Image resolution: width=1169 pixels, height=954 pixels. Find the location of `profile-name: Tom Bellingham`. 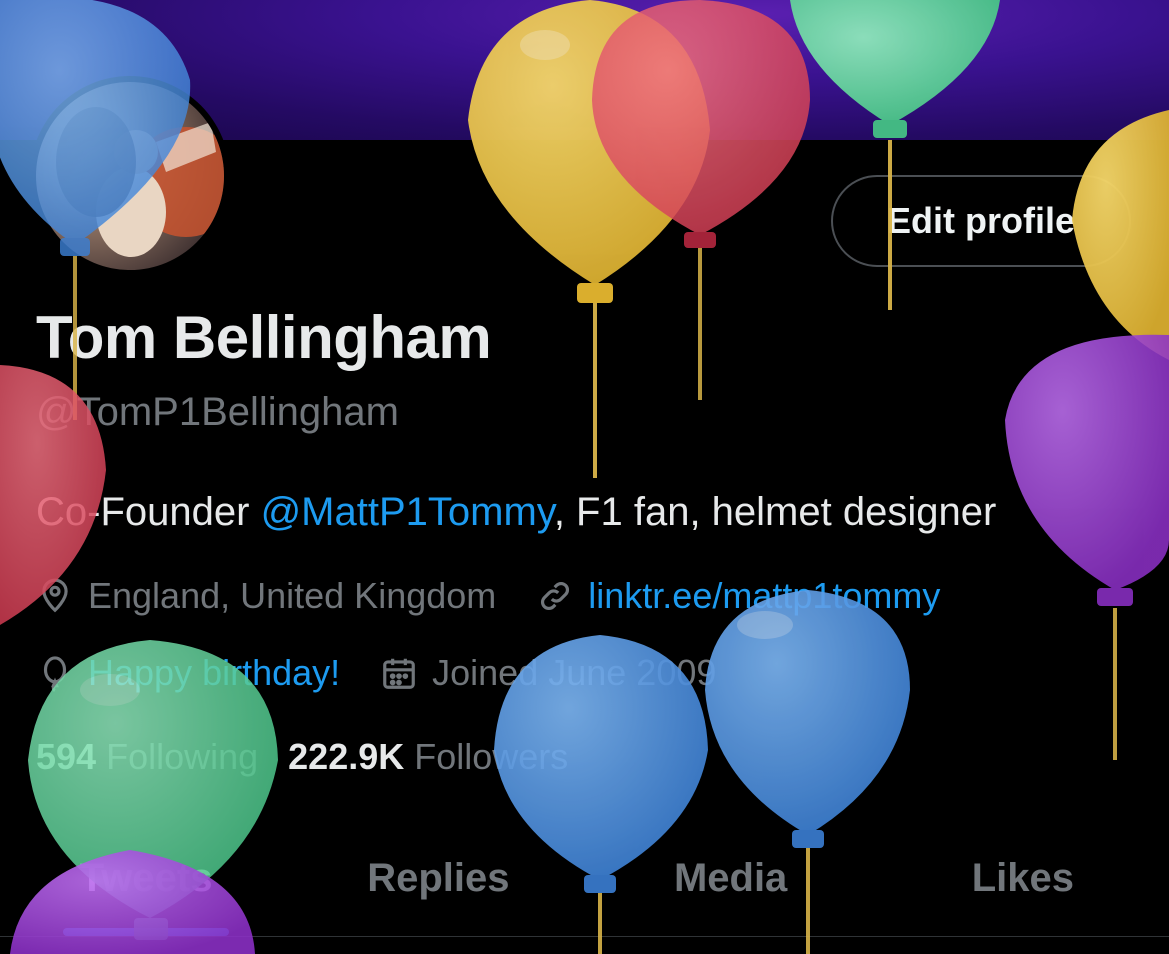

profile-name: Tom Bellingham is located at coordinates (264, 337).